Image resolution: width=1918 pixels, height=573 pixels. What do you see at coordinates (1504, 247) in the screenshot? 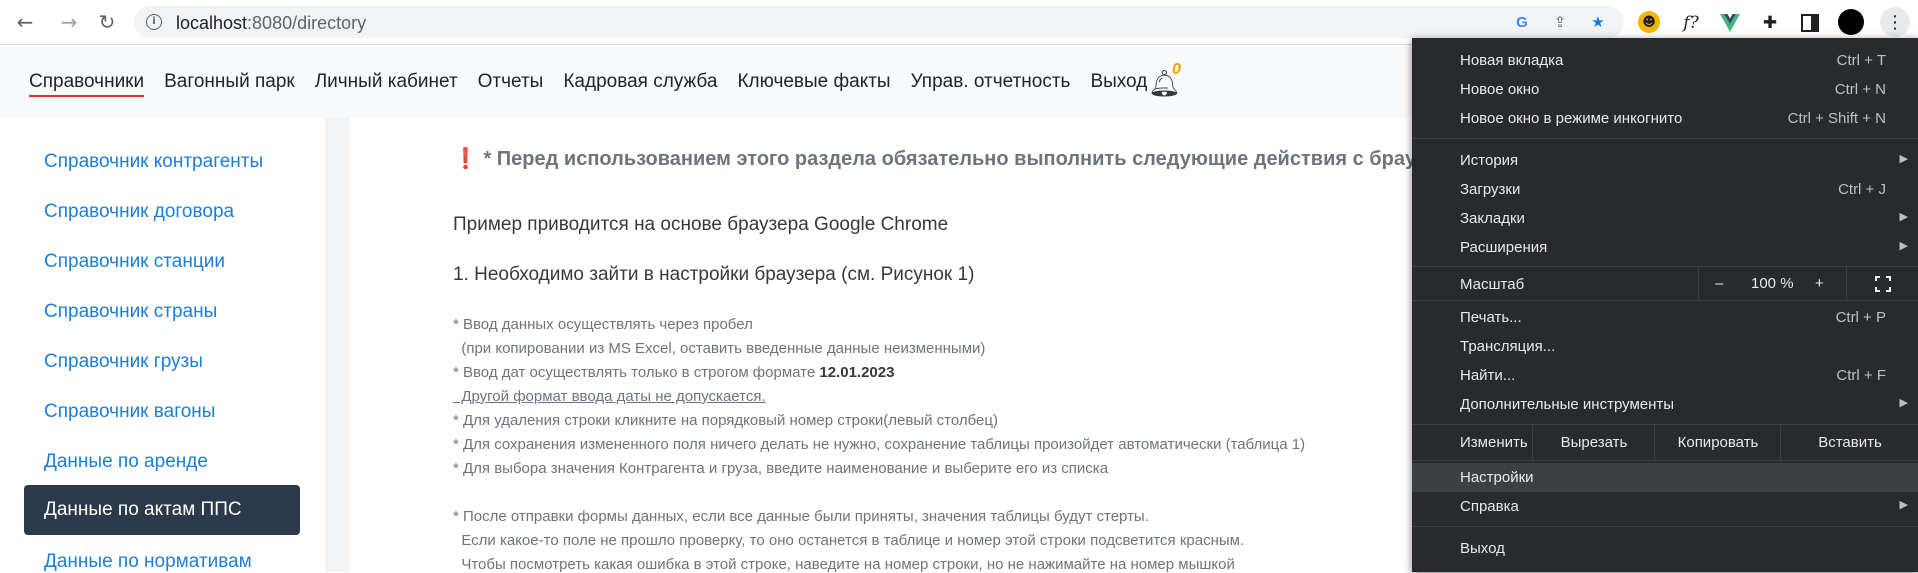
I see `menu-label: Расширения` at bounding box center [1504, 247].